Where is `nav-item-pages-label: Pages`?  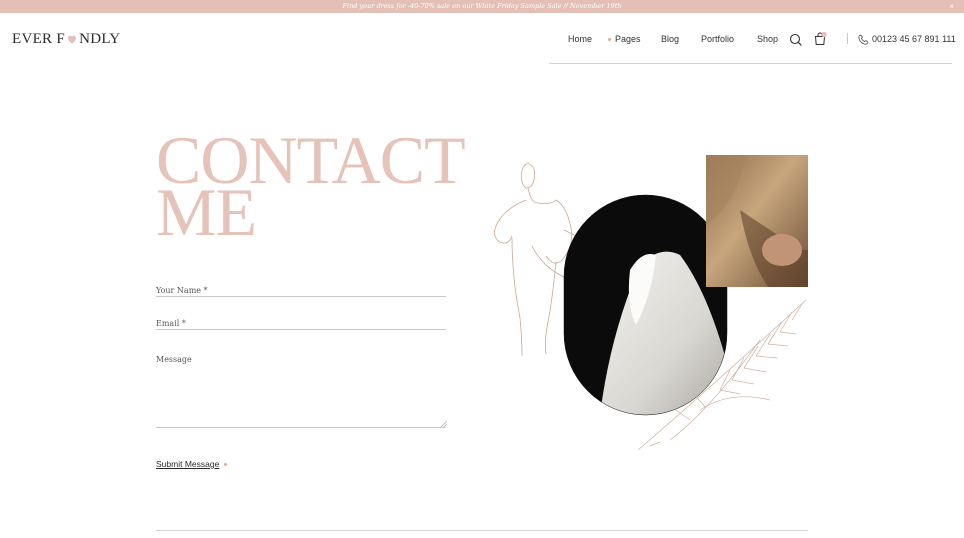
nav-item-pages-label: Pages is located at coordinates (628, 39).